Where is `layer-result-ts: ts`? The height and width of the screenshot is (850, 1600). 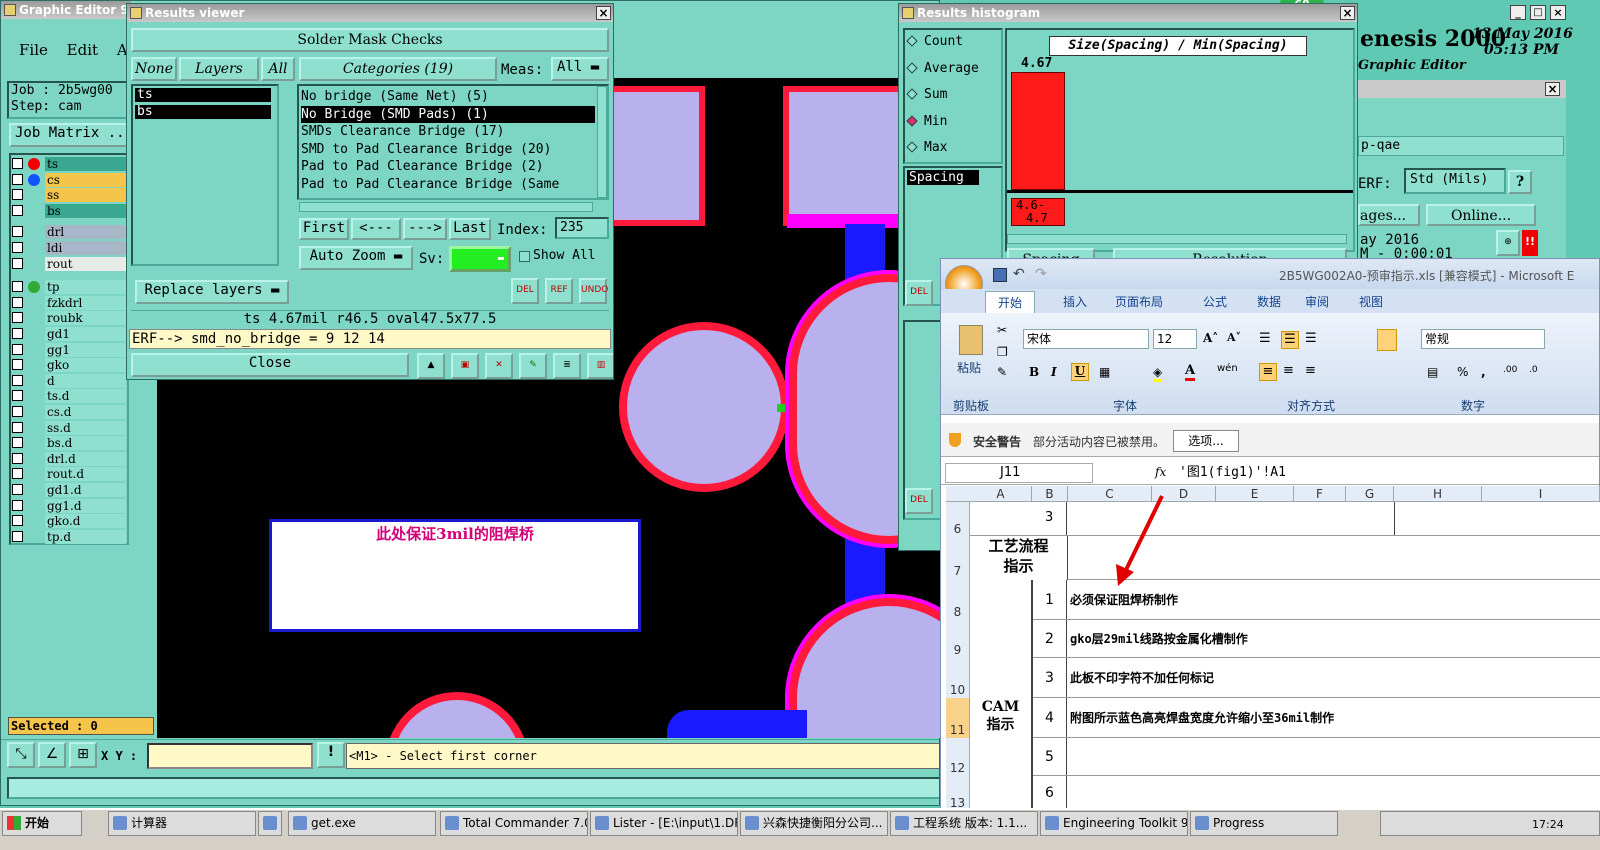
layer-result-ts: ts is located at coordinates (203, 95).